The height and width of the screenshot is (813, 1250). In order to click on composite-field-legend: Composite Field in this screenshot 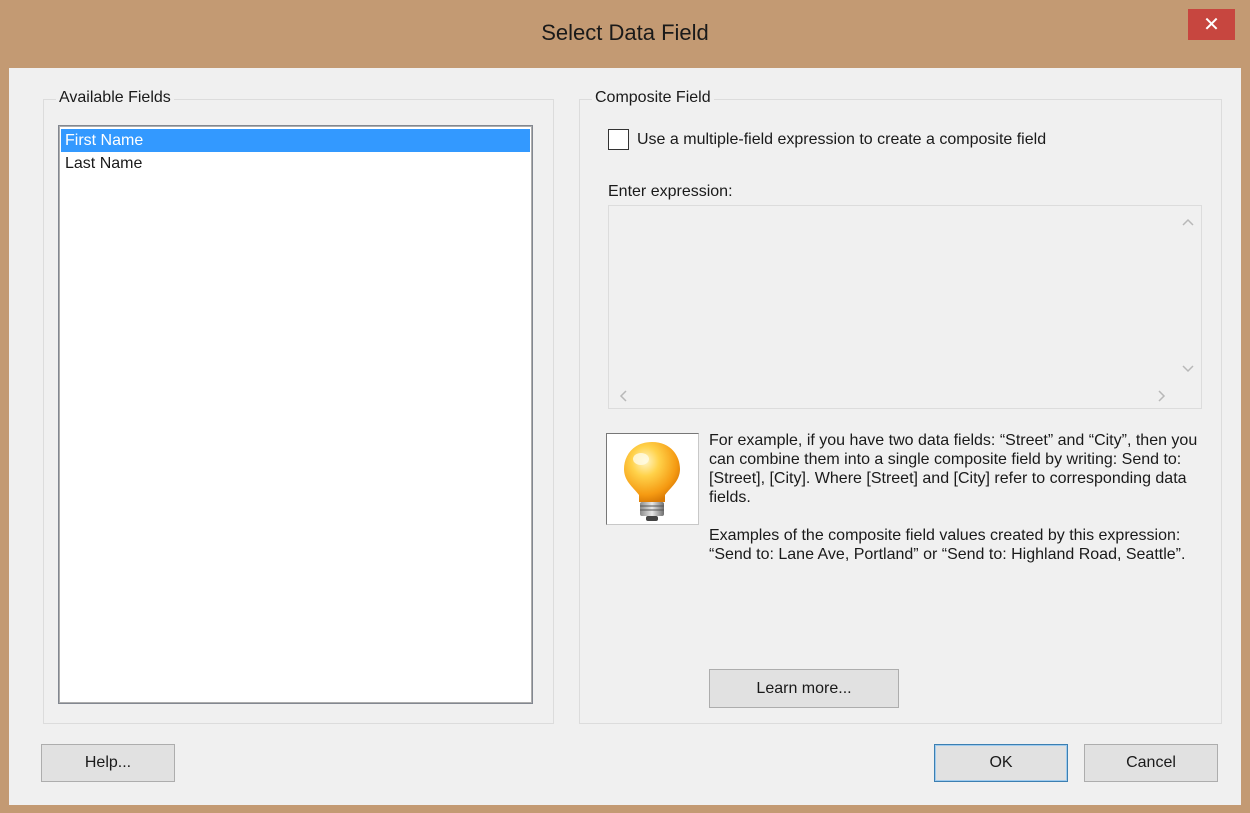, I will do `click(653, 98)`.